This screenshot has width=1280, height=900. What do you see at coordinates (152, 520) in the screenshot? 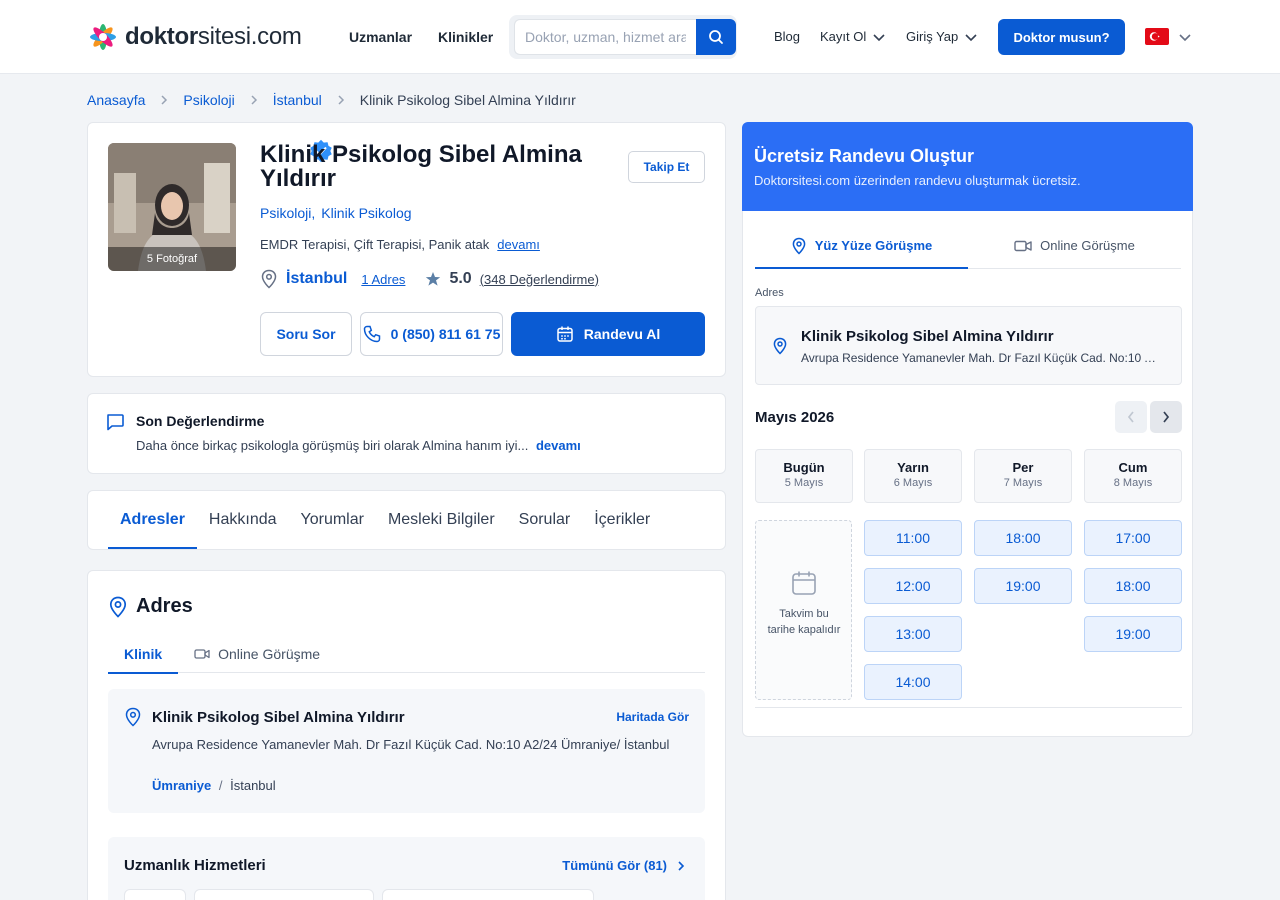
I see `tab-adresler: Adresler` at bounding box center [152, 520].